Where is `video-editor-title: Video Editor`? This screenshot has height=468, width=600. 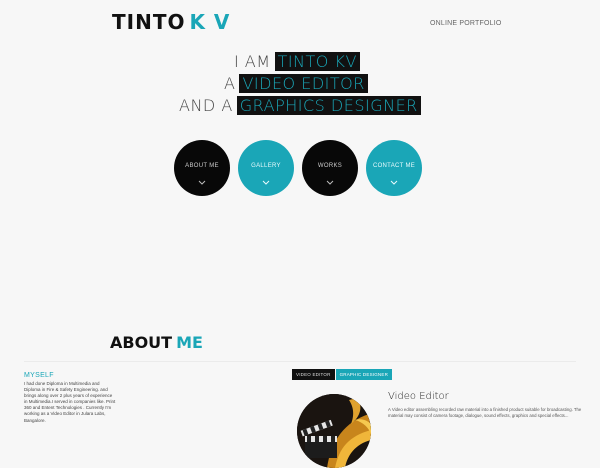 video-editor-title: Video Editor is located at coordinates (418, 396).